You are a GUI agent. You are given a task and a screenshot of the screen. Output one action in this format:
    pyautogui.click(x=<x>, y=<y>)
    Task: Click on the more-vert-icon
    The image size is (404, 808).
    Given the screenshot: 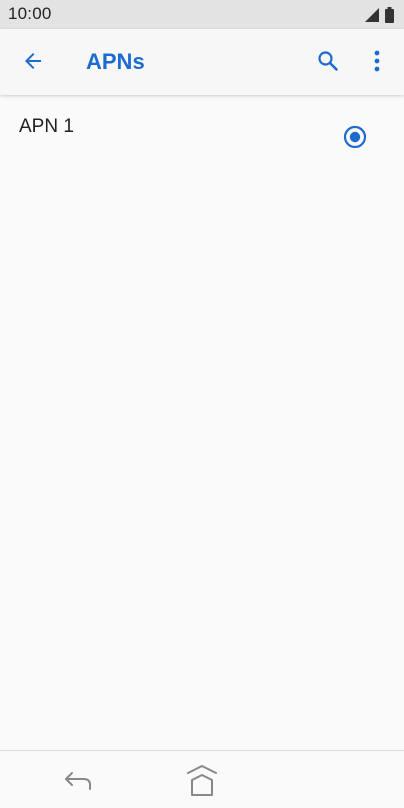 What is the action you would take?
    pyautogui.click(x=377, y=63)
    